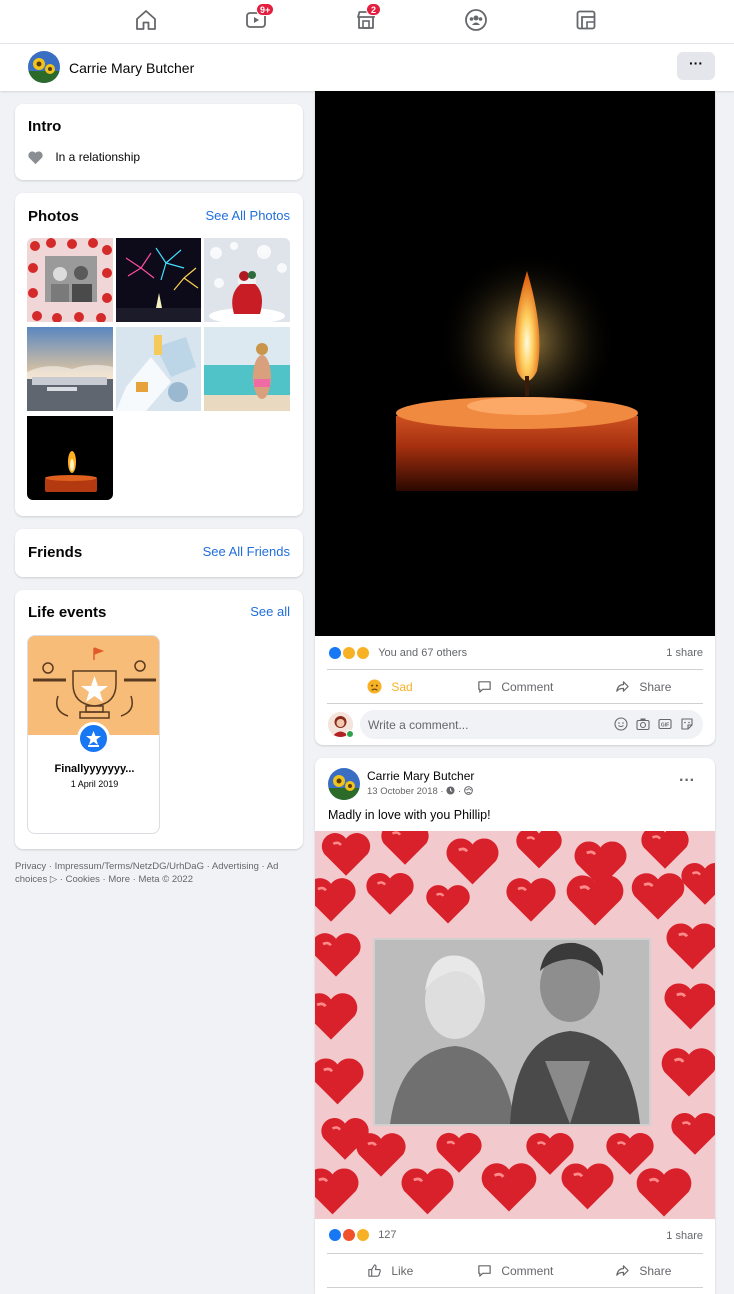 This screenshot has height=1294, width=734. What do you see at coordinates (367, 17) in the screenshot?
I see `marketplace-icon: 2` at bounding box center [367, 17].